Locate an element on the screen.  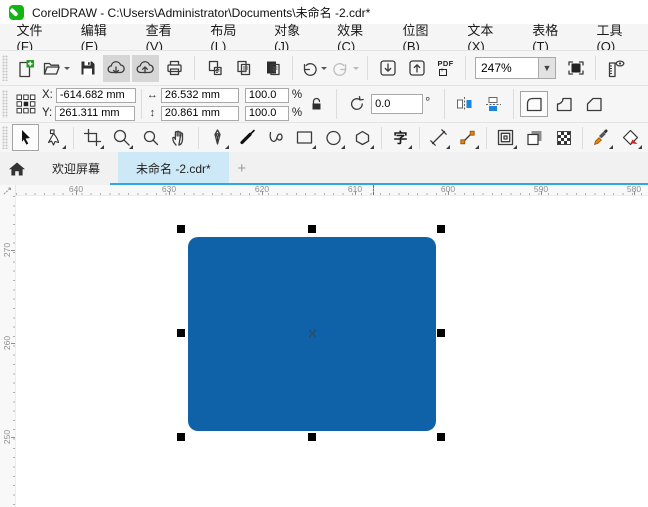
menu-file: 文件(F) is located at coordinates (34, 38).